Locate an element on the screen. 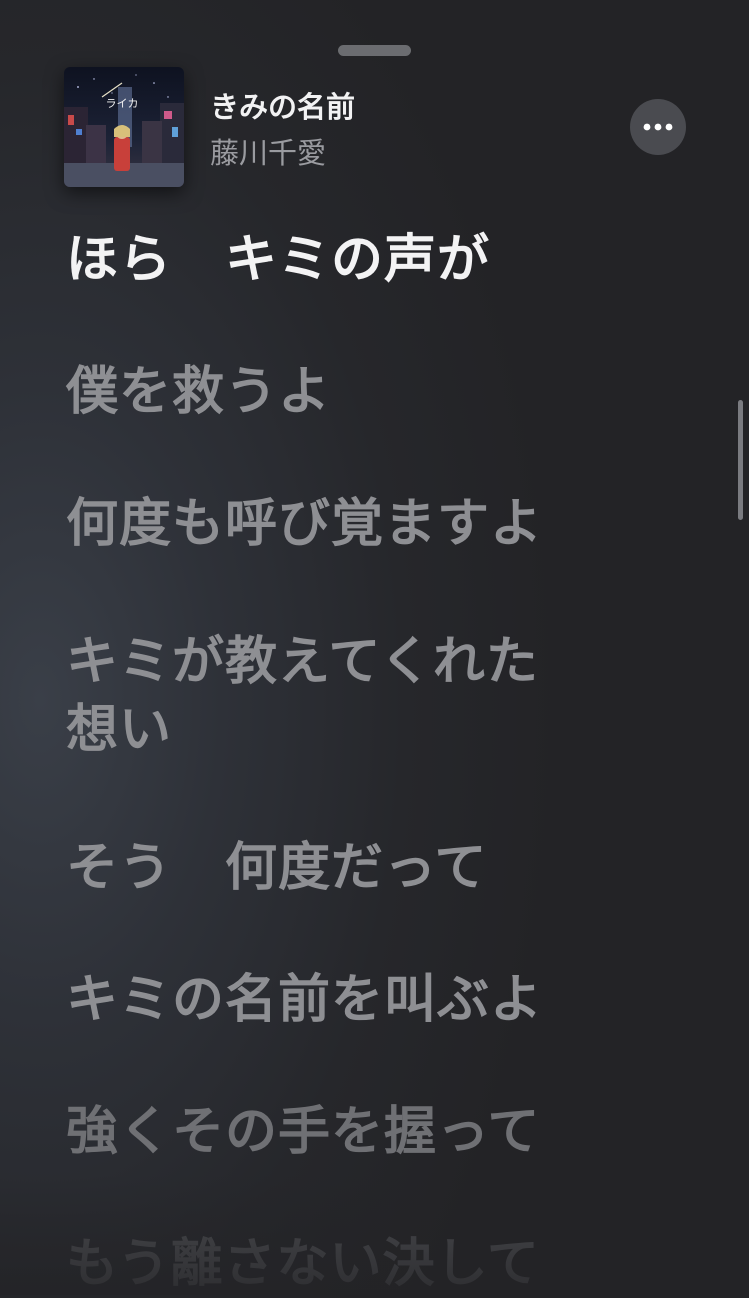 This screenshot has height=1298, width=749. lyric-line: 強くその手を握って is located at coordinates (346, 1132).